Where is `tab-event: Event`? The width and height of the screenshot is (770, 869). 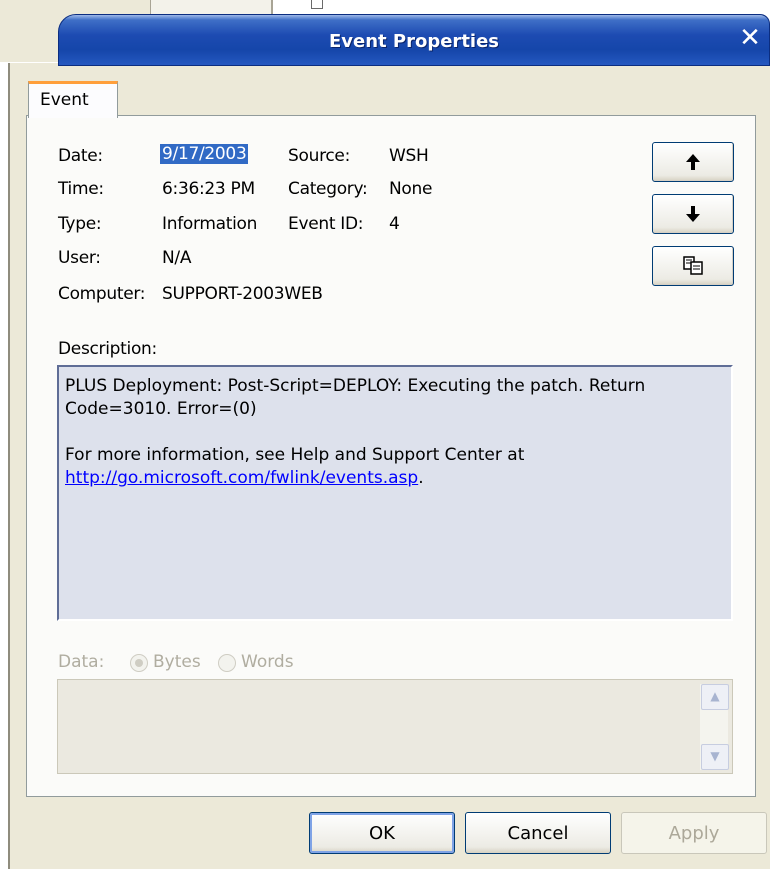
tab-event: Event is located at coordinates (73, 99).